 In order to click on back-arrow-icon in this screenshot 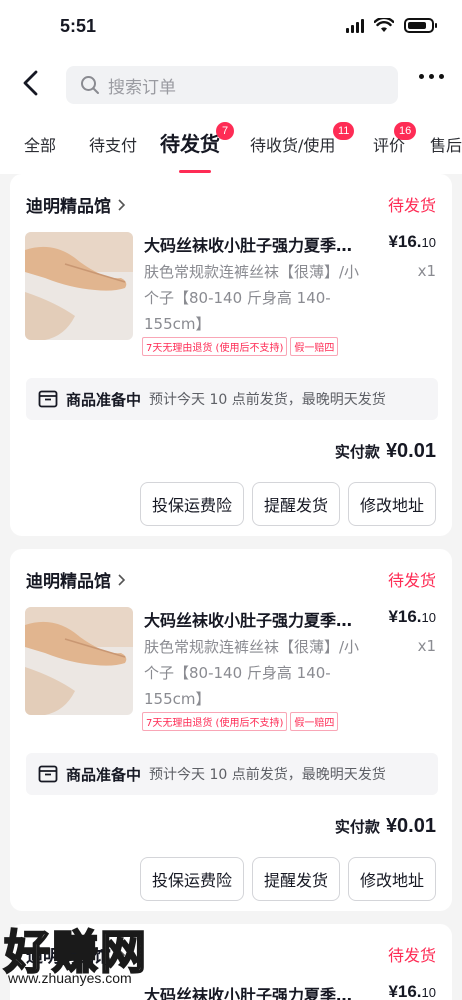, I will do `click(31, 83)`.